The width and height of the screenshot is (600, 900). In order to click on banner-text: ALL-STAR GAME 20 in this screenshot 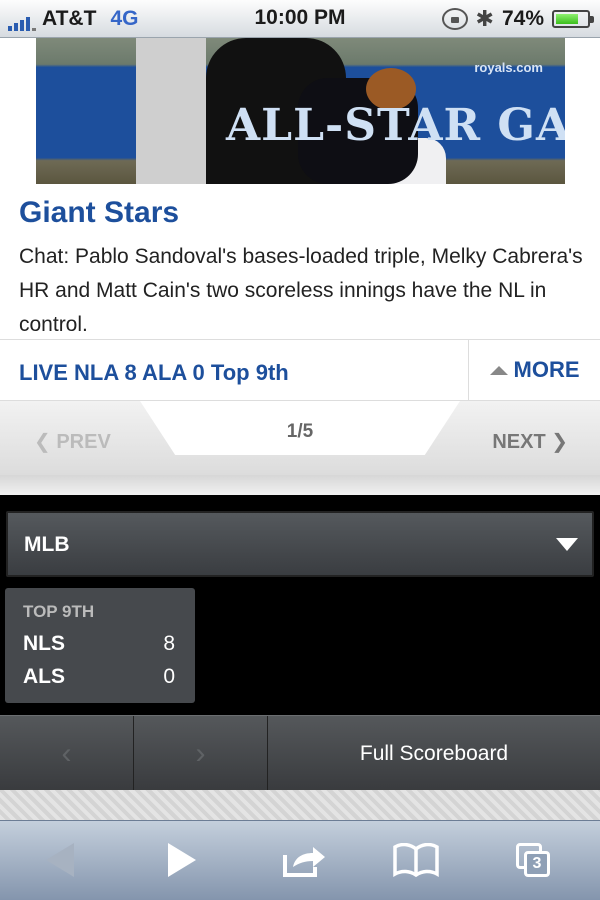, I will do `click(395, 125)`.